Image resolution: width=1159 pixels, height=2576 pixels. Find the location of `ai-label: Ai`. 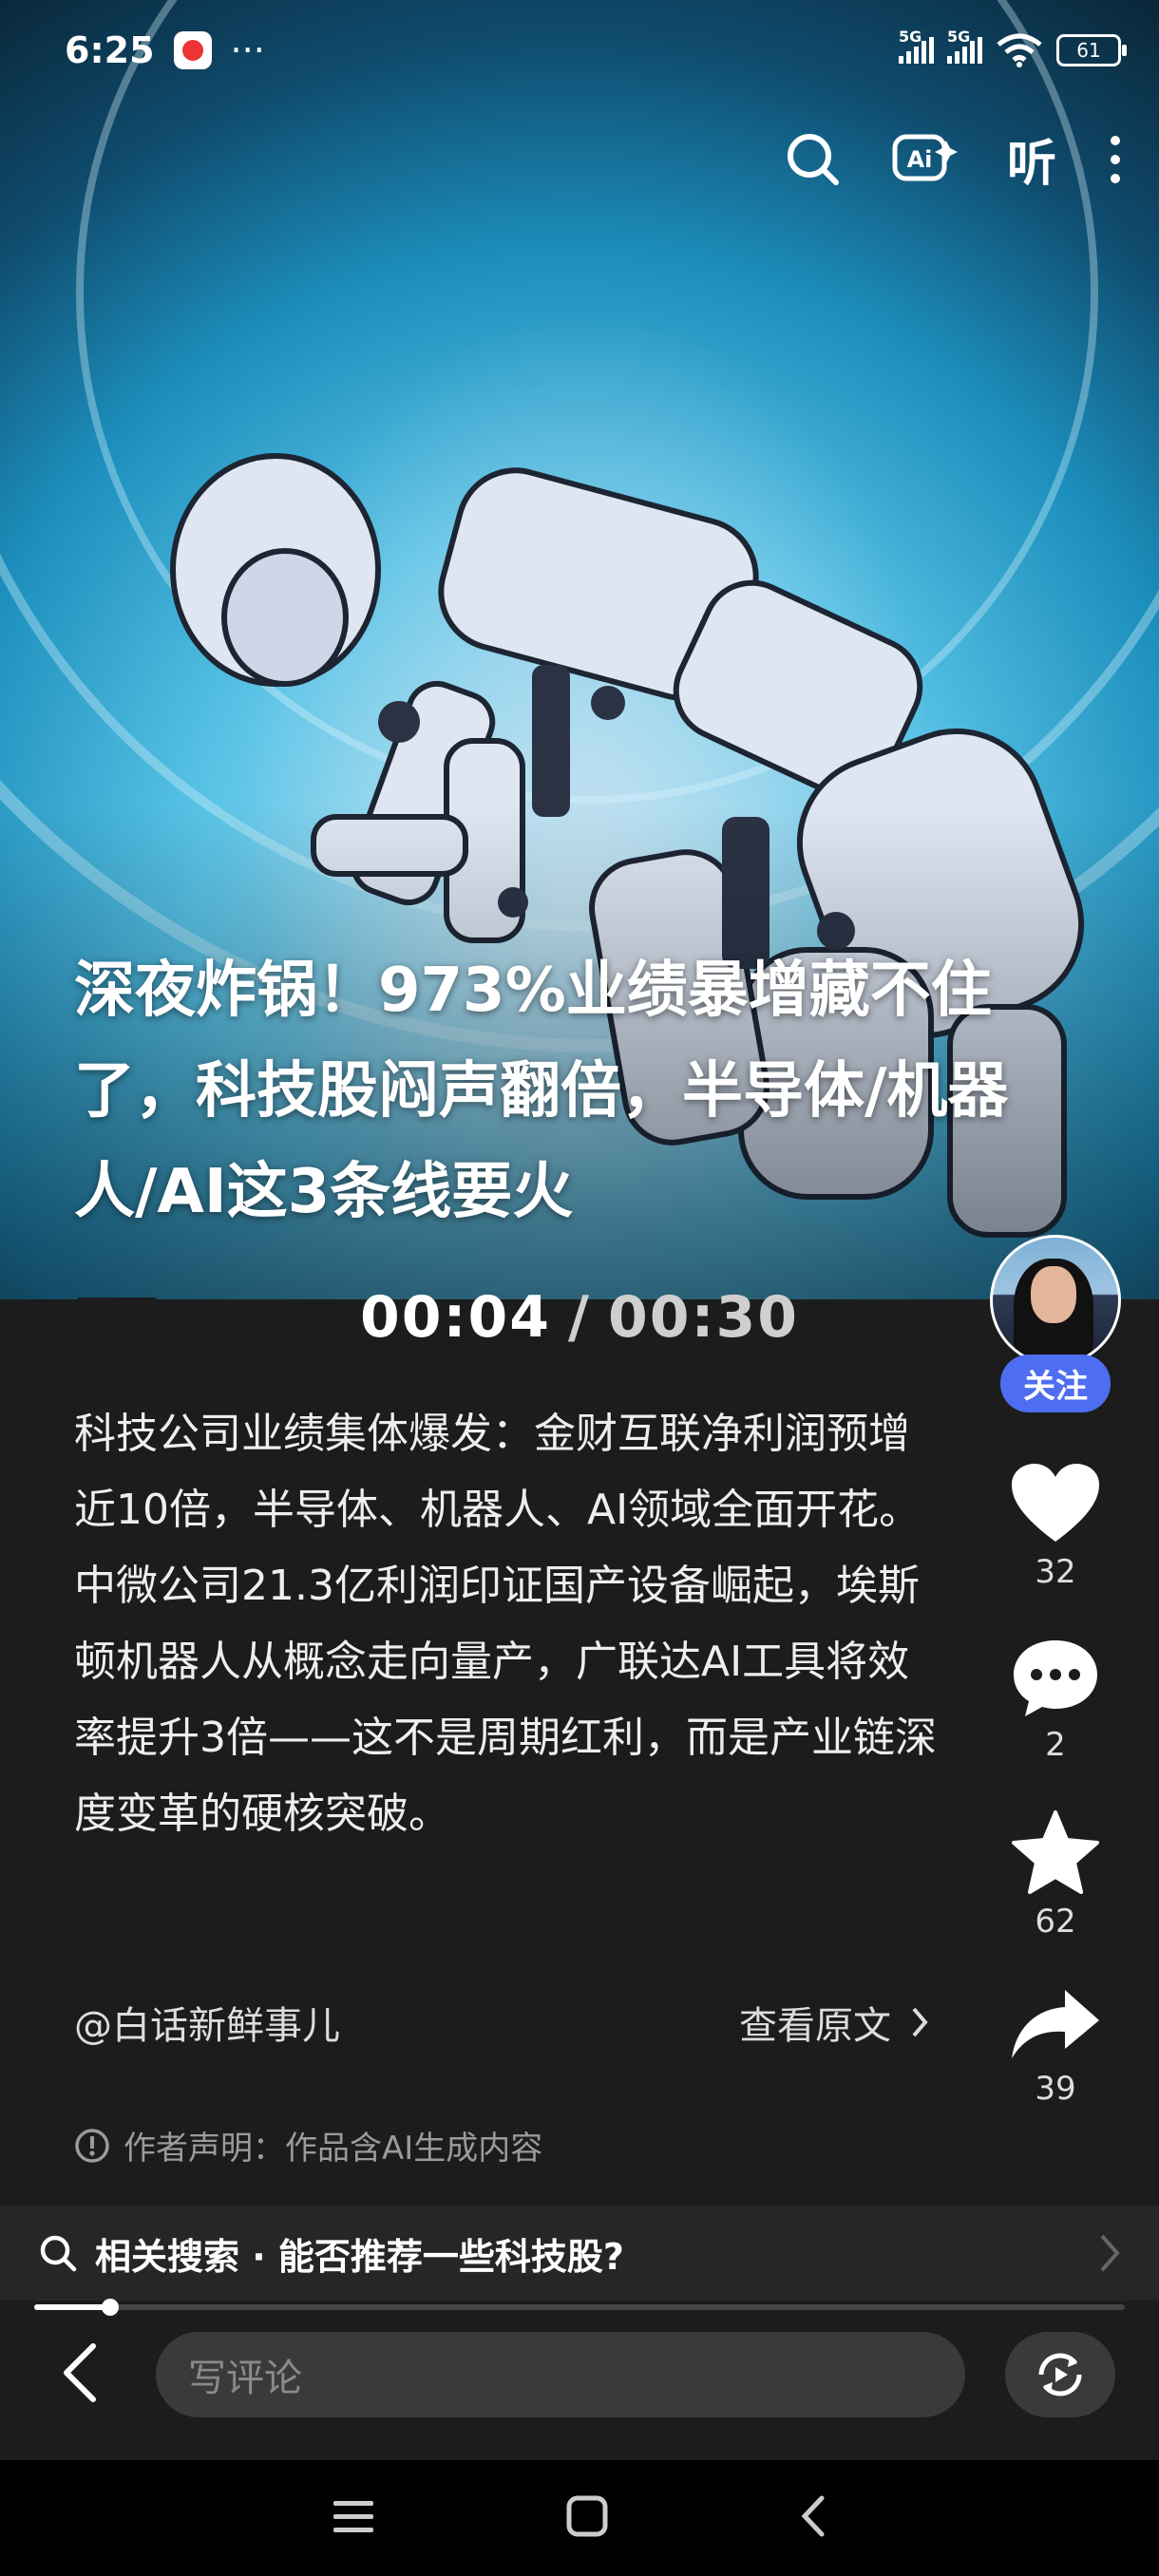

ai-label: Ai is located at coordinates (920, 159).